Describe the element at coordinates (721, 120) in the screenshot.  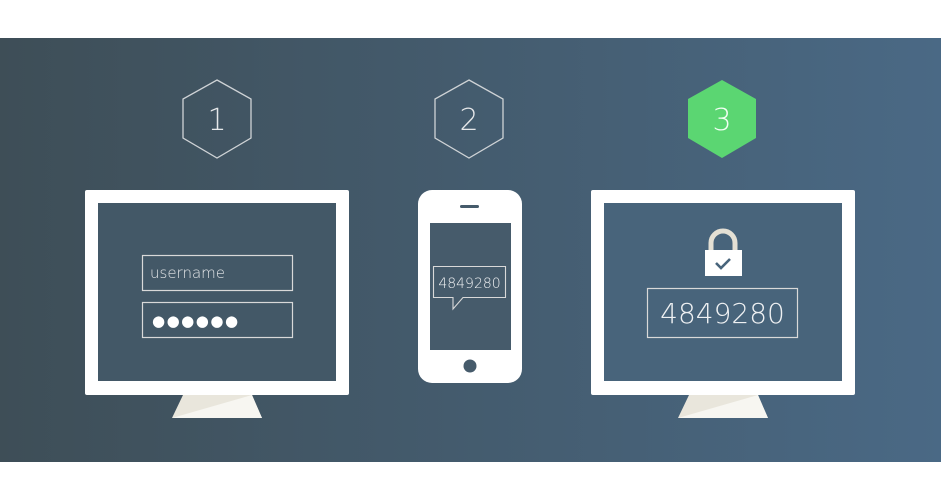
I see `step-3-number: 3` at that location.